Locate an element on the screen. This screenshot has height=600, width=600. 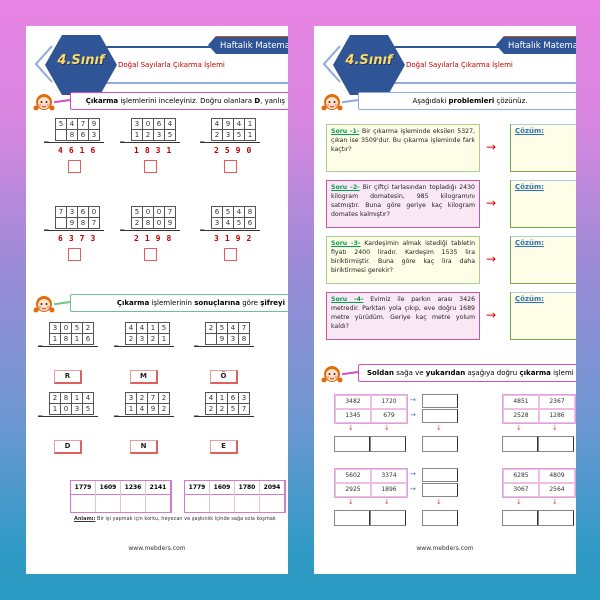
instruction-bubble: Aşağıdaki problemleri çözünüz. is located at coordinates (467, 101).